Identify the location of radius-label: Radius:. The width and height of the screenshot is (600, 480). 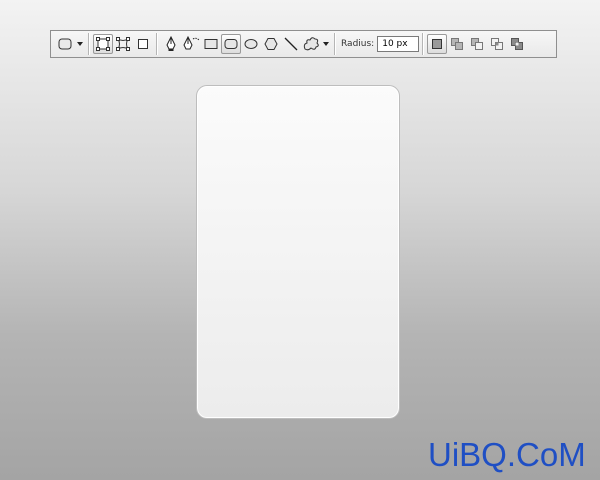
(358, 44).